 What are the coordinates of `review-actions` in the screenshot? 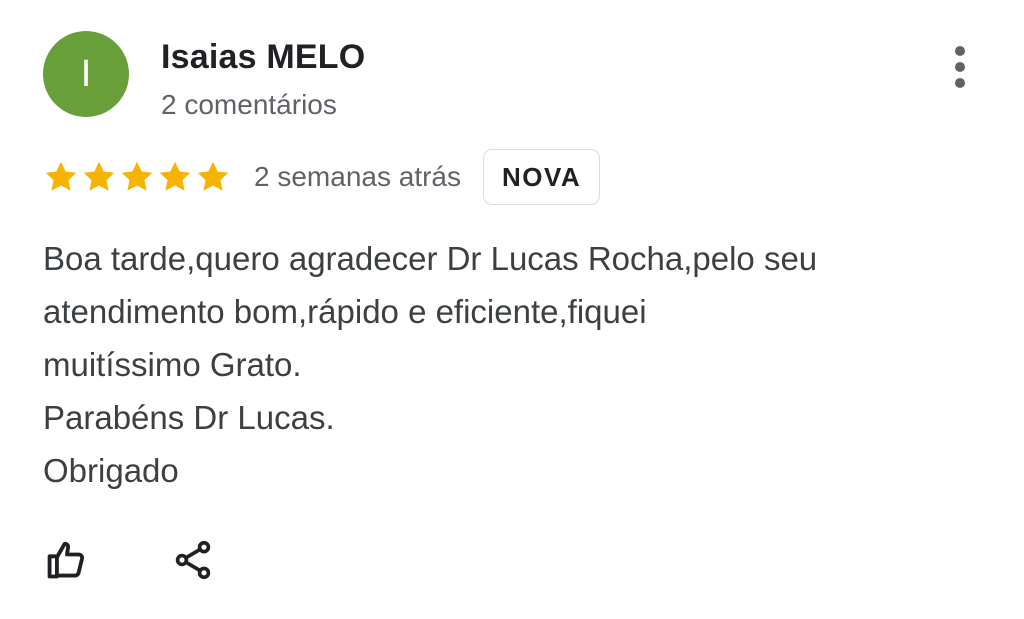 It's located at (130, 560).